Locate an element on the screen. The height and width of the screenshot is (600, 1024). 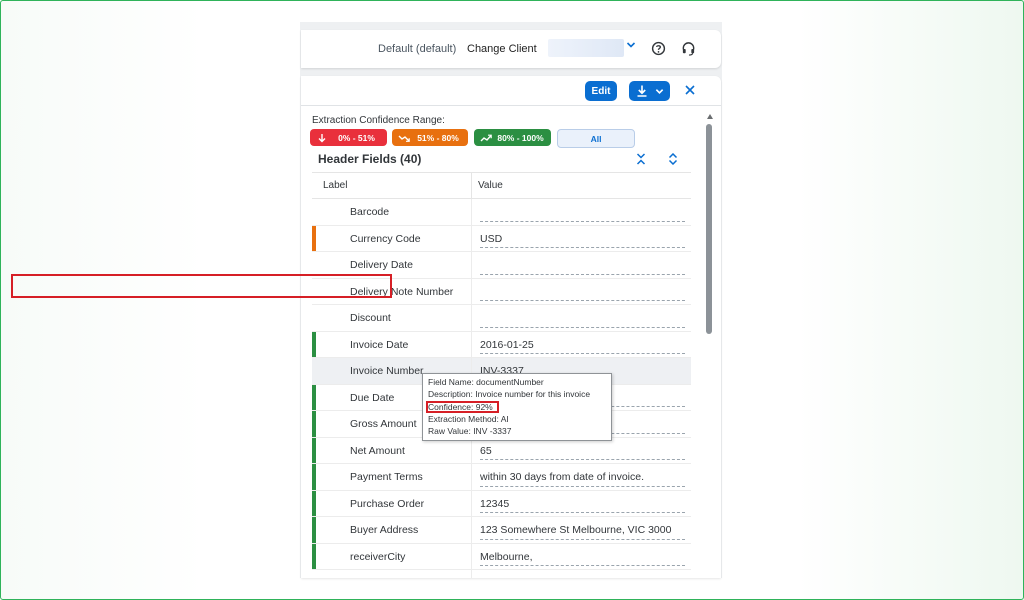
client-select is located at coordinates (586, 48).